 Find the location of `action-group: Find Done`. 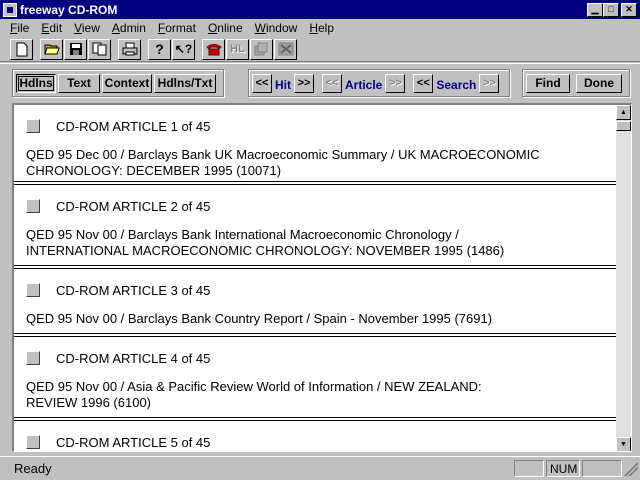

action-group: Find Done is located at coordinates (576, 83).